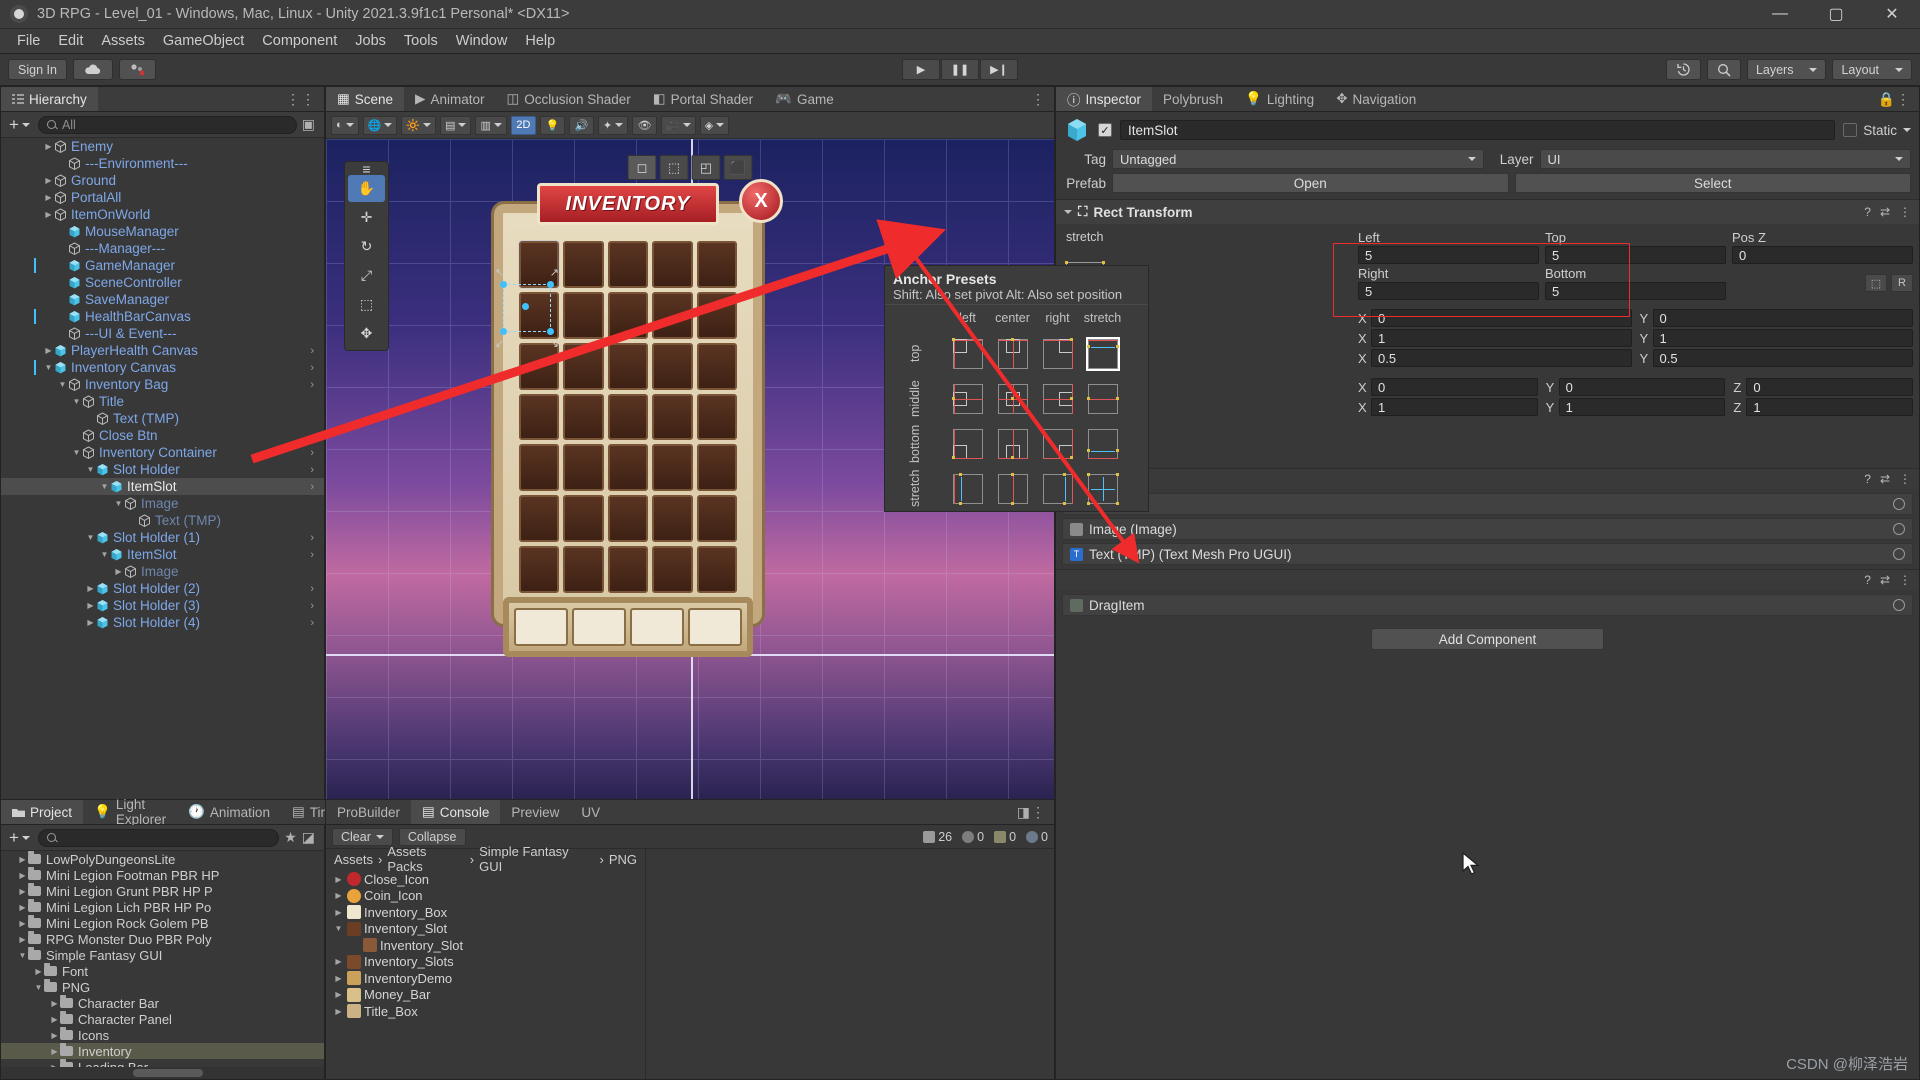 The image size is (1920, 1080). What do you see at coordinates (162, 180) in the screenshot?
I see `hierarchy-item-ground: ▶ Ground` at bounding box center [162, 180].